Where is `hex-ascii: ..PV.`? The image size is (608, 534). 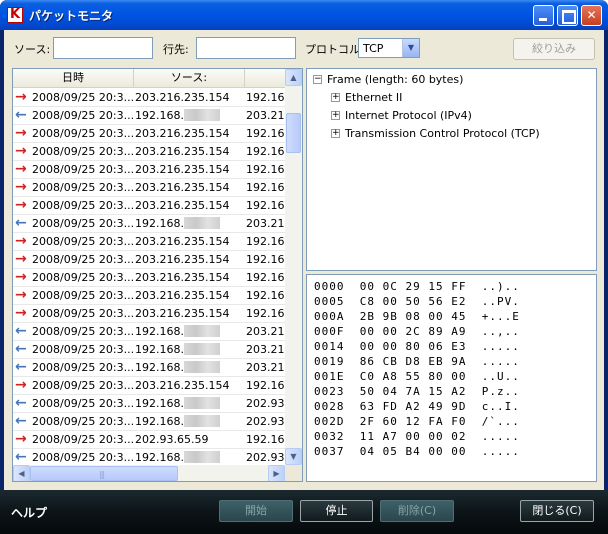
hex-ascii: ..PV. is located at coordinates (500, 301).